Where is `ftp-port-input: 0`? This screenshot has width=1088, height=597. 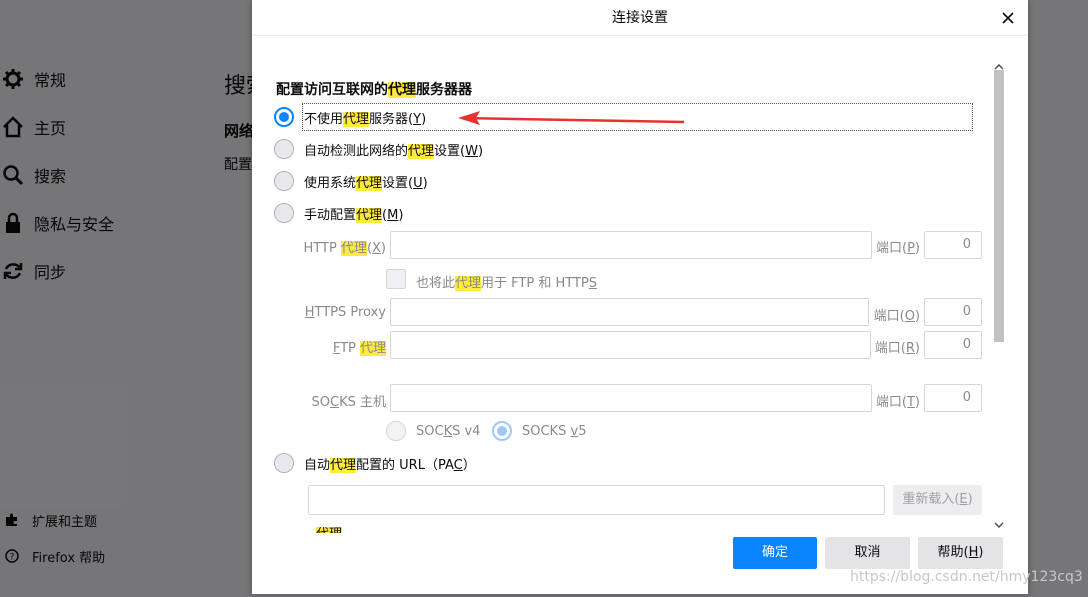
ftp-port-input: 0 is located at coordinates (953, 345).